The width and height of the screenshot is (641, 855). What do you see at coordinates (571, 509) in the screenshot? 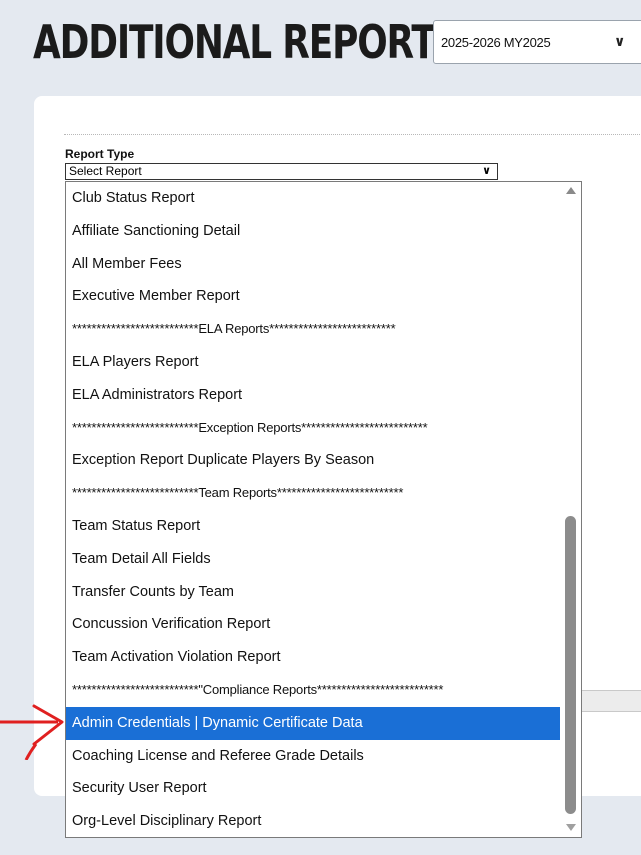
I see `scrollbar` at bounding box center [571, 509].